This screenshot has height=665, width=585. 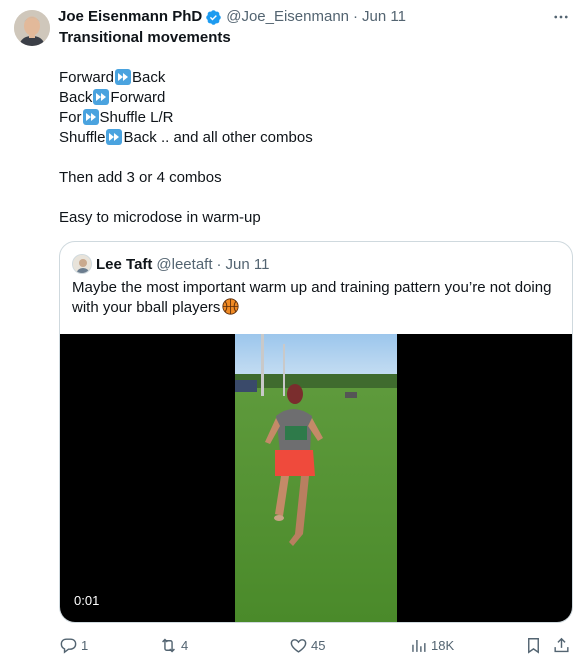 I want to click on video-timestamp: 0:01, so click(x=87, y=601).